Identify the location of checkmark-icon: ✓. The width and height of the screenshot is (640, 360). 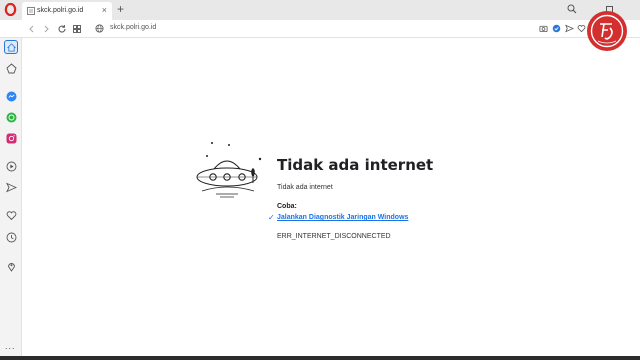
(271, 217).